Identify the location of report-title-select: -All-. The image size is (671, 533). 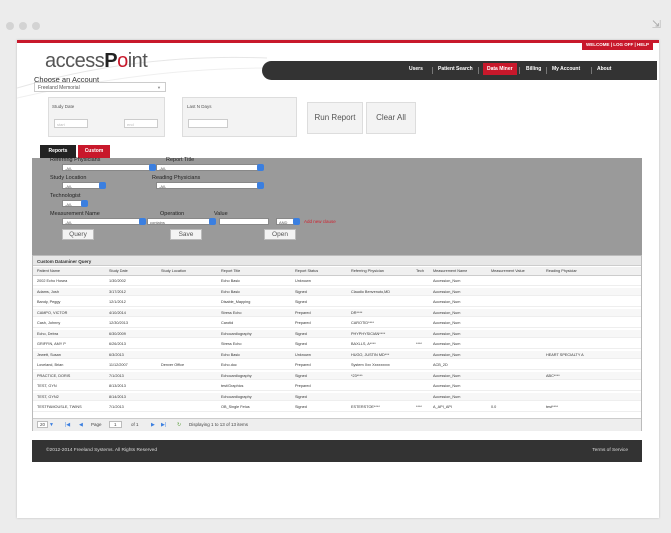
(210, 167).